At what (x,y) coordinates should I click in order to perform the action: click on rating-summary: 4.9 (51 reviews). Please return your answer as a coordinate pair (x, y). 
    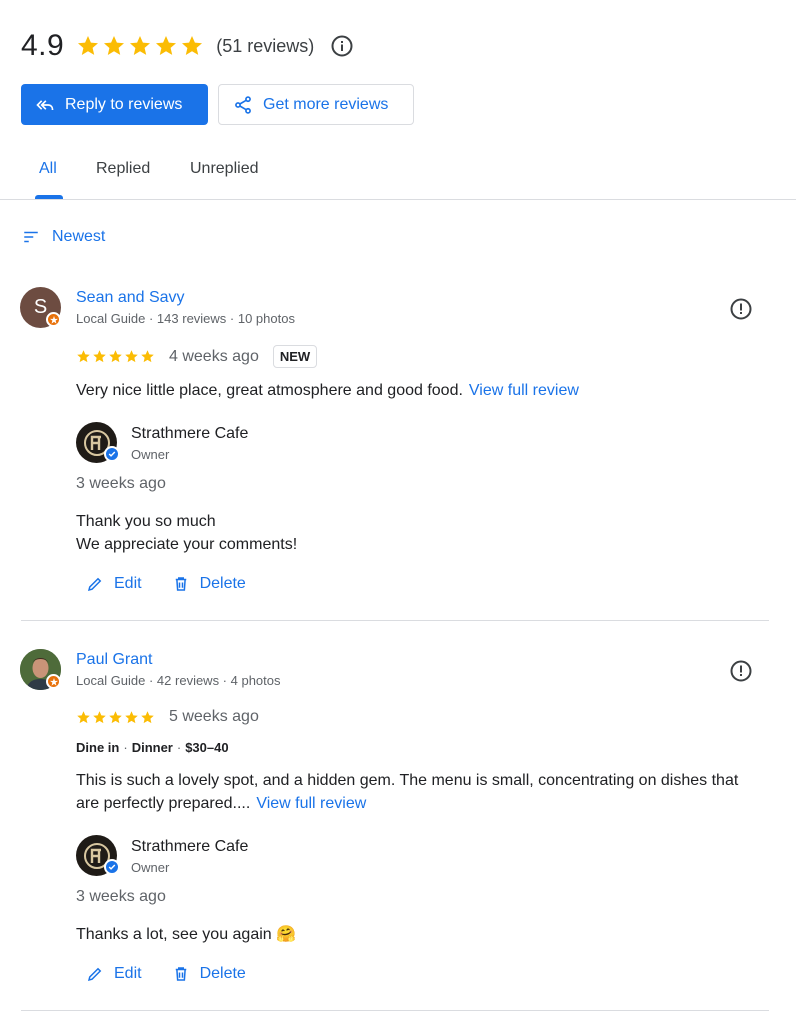
    Looking at the image, I should click on (187, 46).